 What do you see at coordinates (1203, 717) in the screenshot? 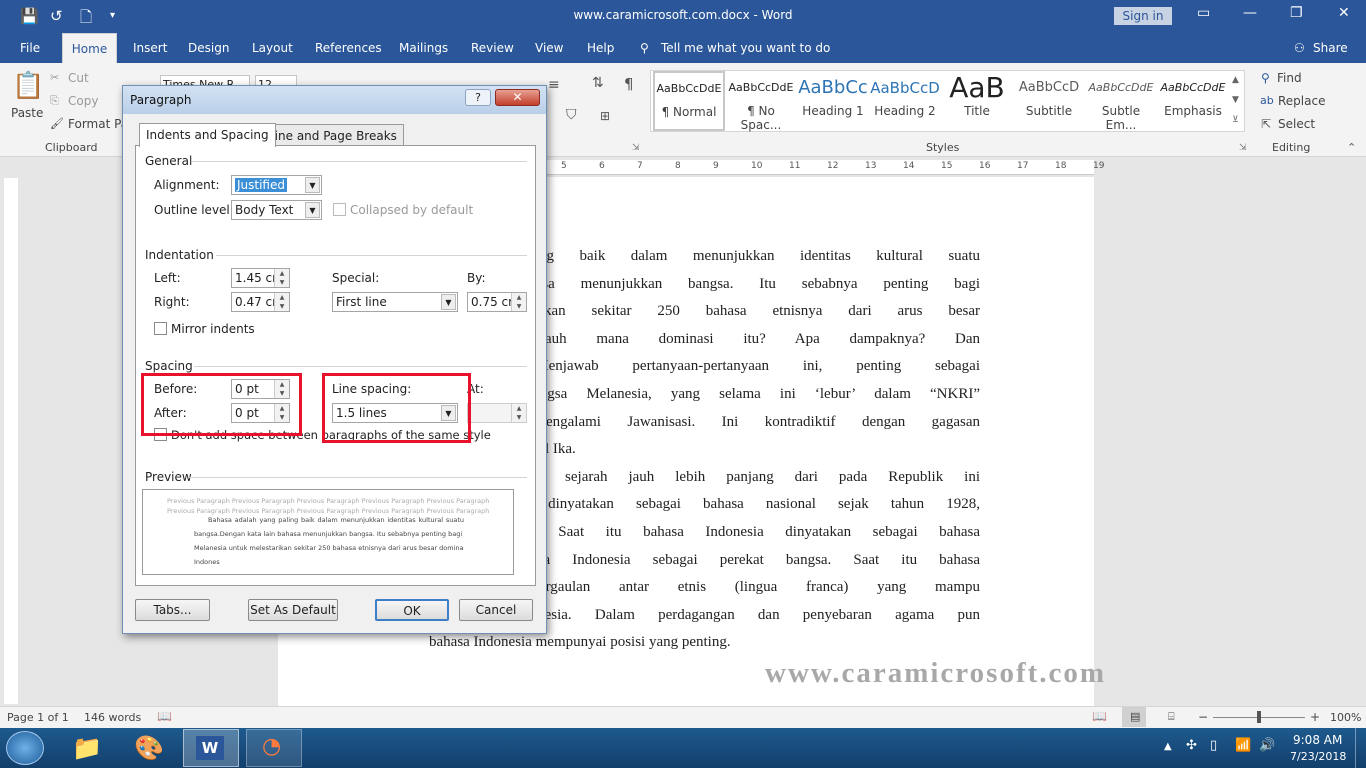
I see `zoom-out-icon: −` at bounding box center [1203, 717].